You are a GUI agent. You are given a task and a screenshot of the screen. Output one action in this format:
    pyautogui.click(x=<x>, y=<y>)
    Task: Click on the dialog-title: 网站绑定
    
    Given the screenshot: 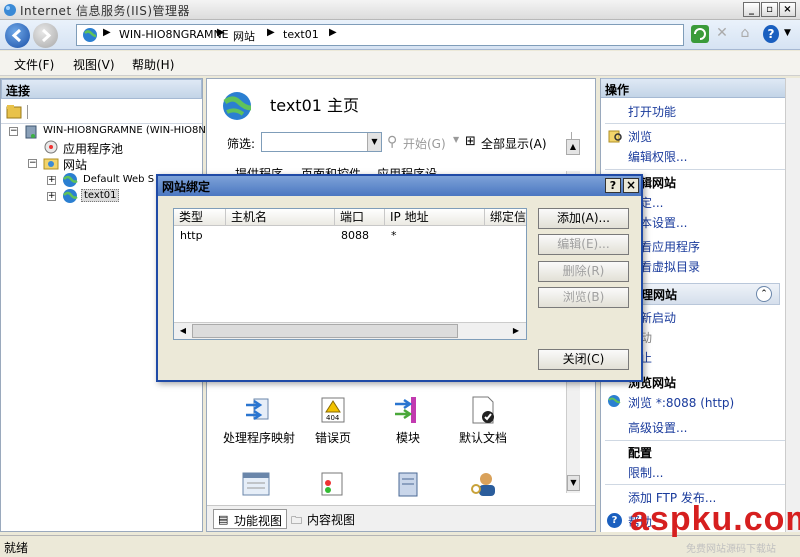 What is the action you would take?
    pyautogui.click(x=186, y=187)
    